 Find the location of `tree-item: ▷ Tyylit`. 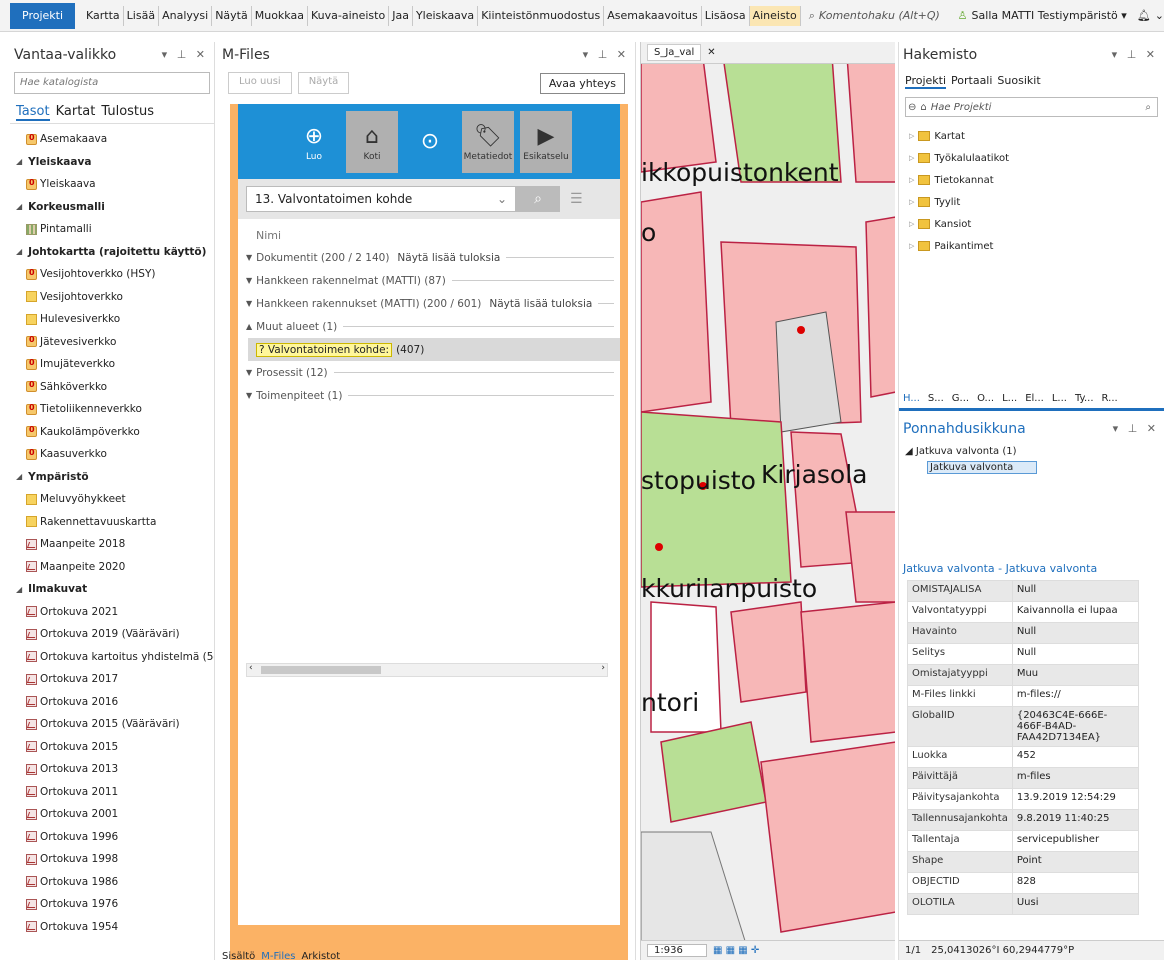

tree-item: ▷ Tyylit is located at coordinates (1031, 202).